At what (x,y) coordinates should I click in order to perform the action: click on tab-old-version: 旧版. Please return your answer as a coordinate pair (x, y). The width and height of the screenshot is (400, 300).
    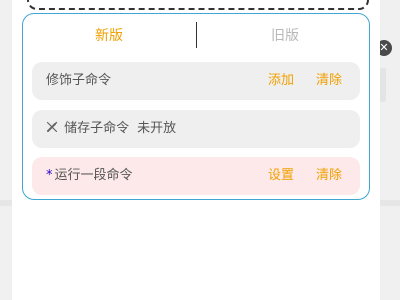
    Looking at the image, I should click on (285, 36).